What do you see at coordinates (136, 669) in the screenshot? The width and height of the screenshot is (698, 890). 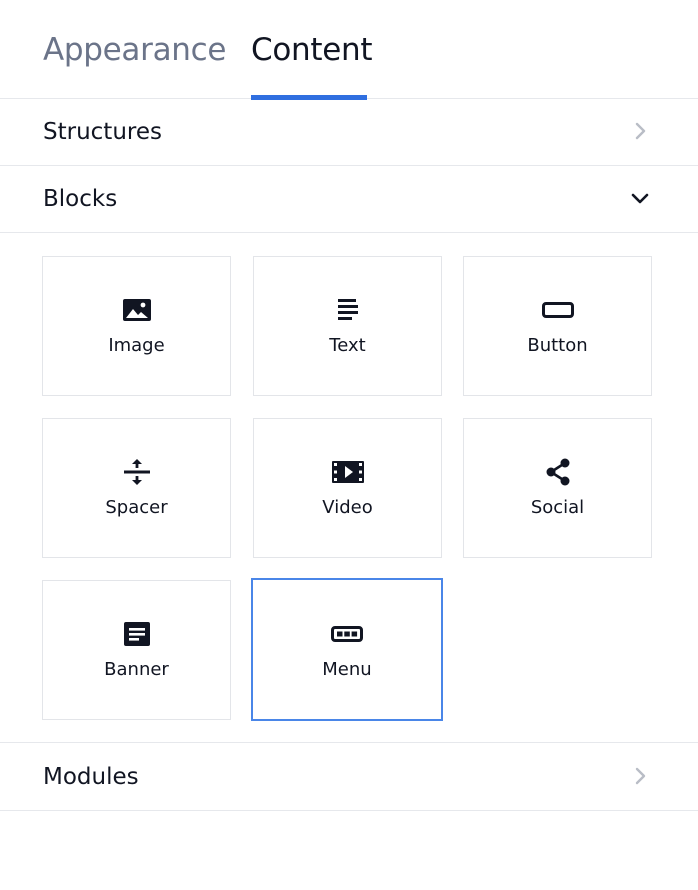 I see `block-label: Banner` at bounding box center [136, 669].